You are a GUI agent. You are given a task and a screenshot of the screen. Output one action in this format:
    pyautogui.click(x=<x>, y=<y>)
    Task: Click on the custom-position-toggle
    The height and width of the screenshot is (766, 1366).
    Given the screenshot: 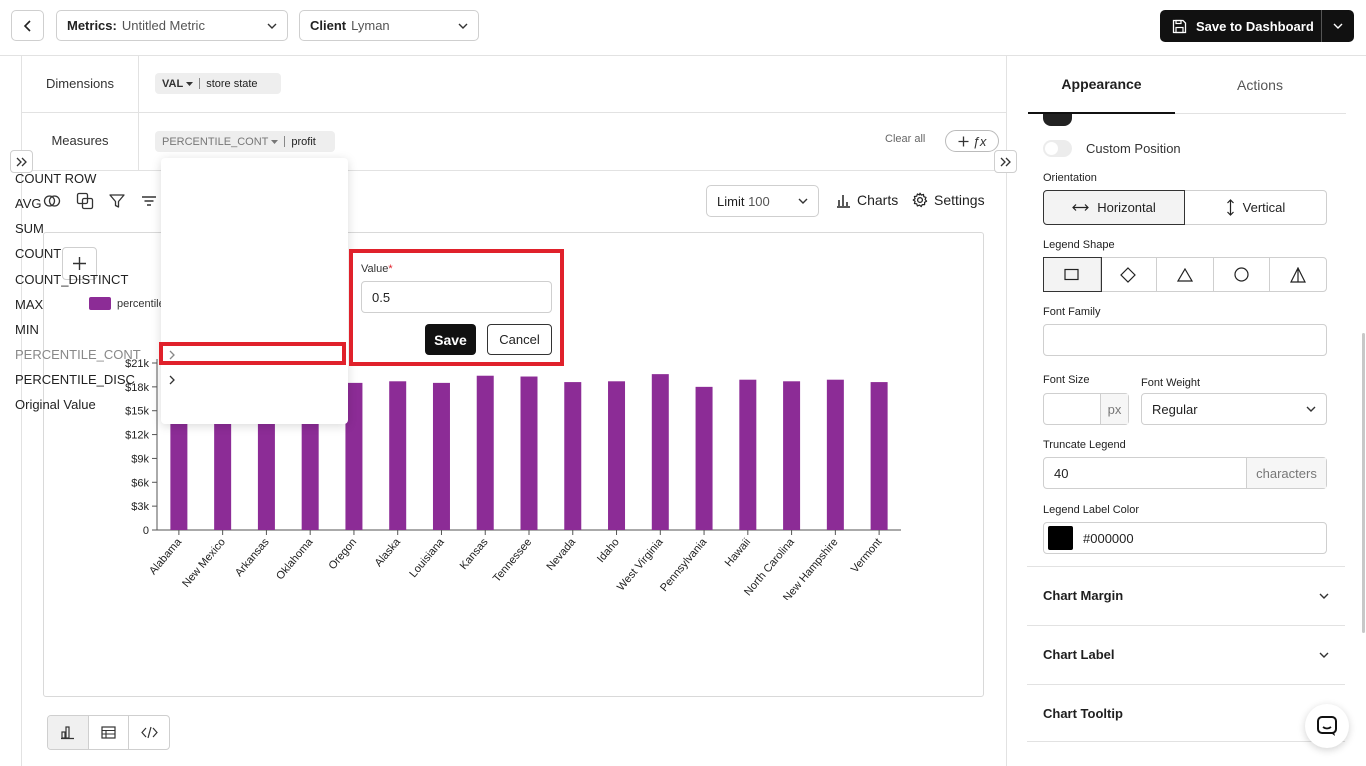 What is the action you would take?
    pyautogui.click(x=1057, y=148)
    